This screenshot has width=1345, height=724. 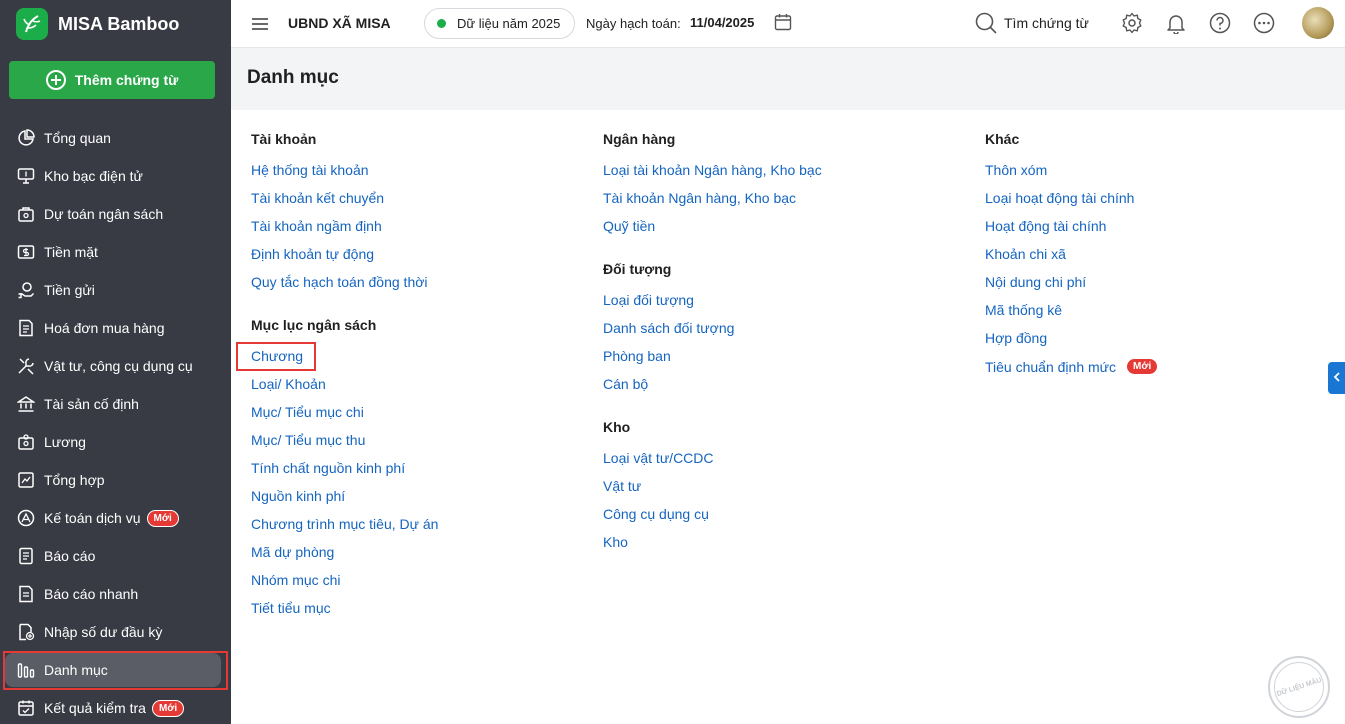 I want to click on bamboo-logo-icon, so click(x=32, y=24).